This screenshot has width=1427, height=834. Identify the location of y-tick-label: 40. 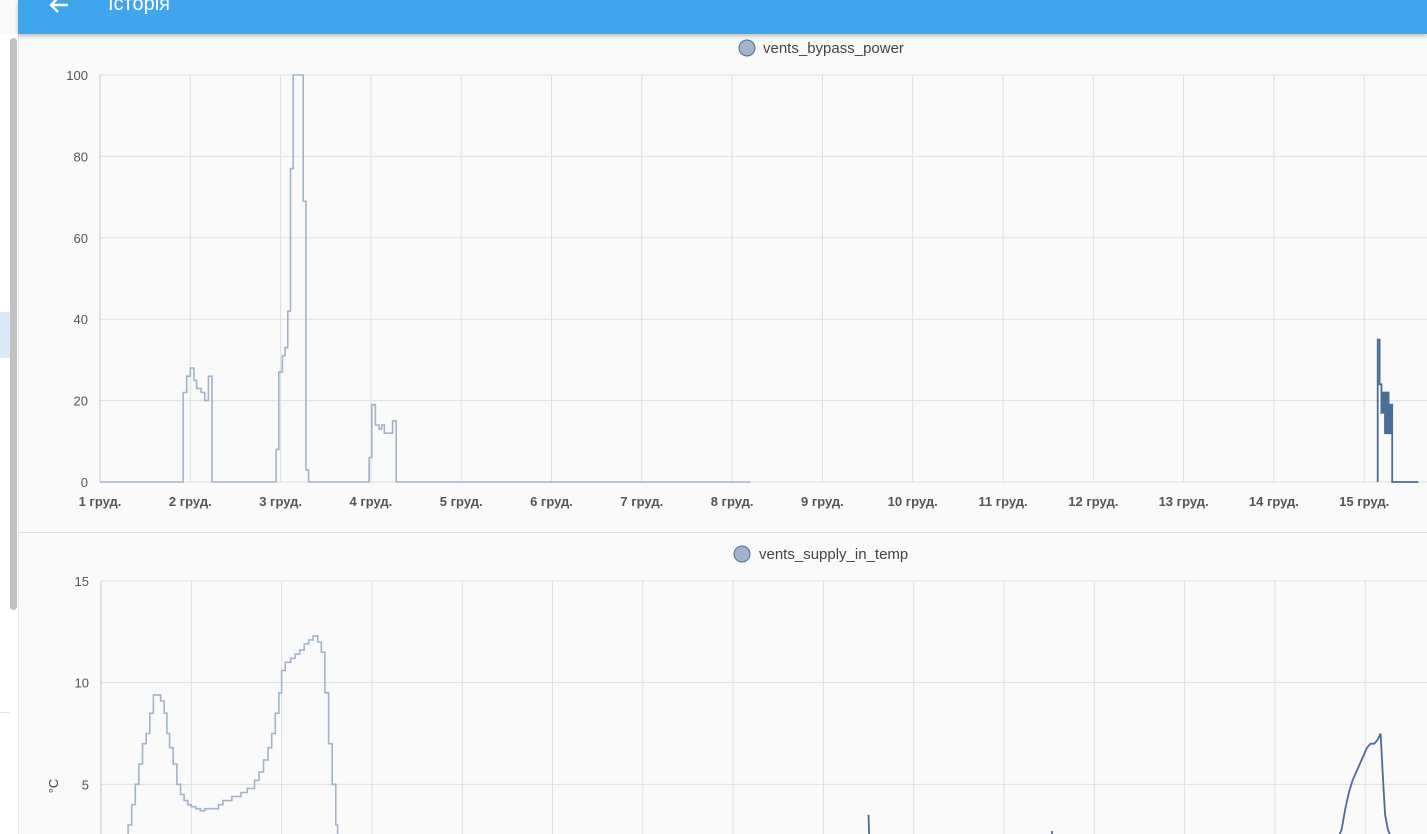
(81, 319).